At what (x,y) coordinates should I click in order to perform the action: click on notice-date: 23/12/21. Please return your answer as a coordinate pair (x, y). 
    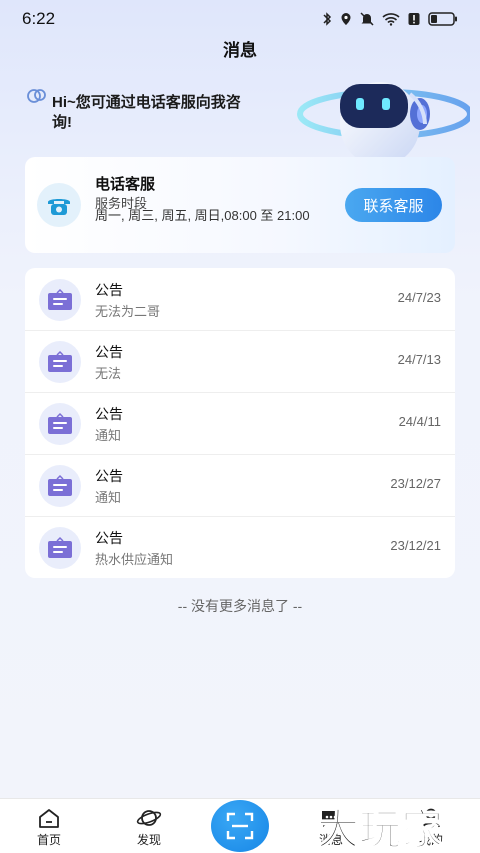
    Looking at the image, I should click on (415, 545).